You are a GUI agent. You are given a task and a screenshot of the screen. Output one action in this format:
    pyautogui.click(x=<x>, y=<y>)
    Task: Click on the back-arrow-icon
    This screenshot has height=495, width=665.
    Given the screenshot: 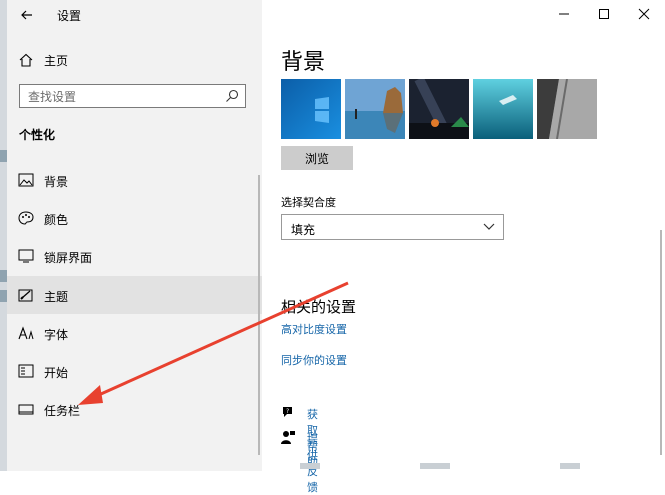 What is the action you would take?
    pyautogui.click(x=26, y=15)
    